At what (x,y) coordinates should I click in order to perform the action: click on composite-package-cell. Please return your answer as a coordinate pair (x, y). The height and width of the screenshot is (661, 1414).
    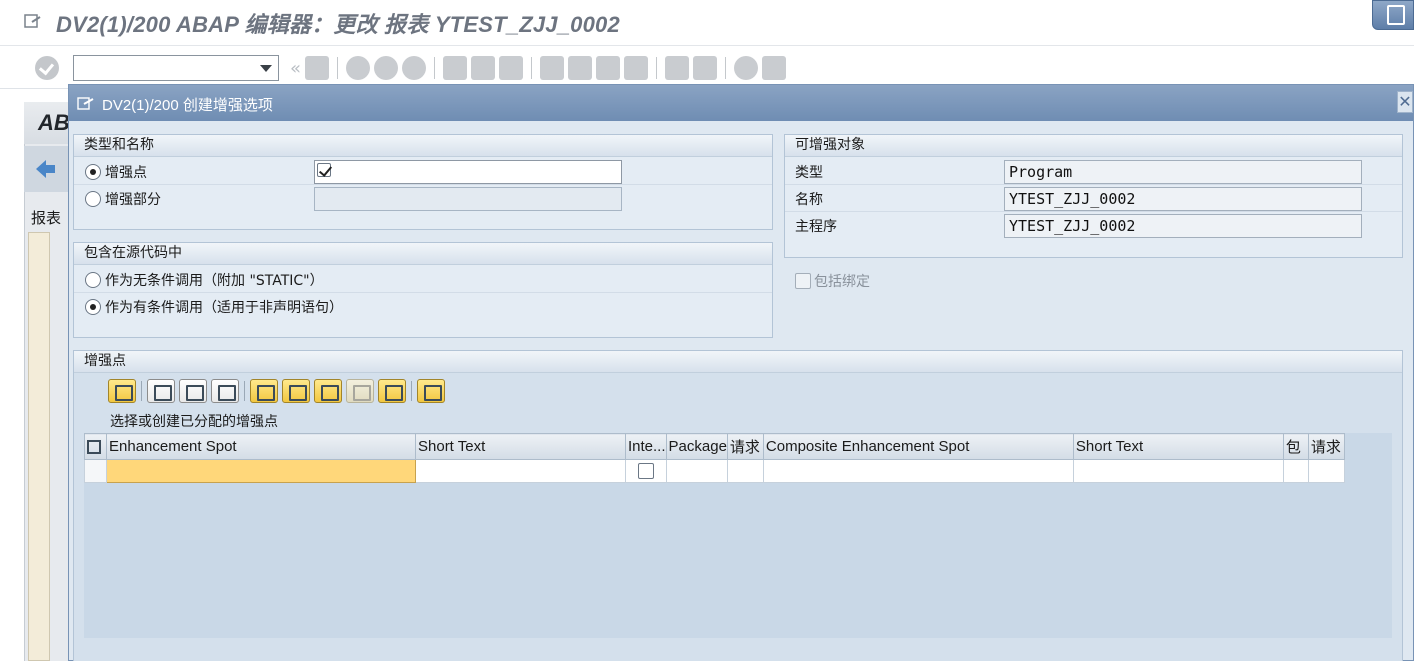
    Looking at the image, I should click on (1295, 471).